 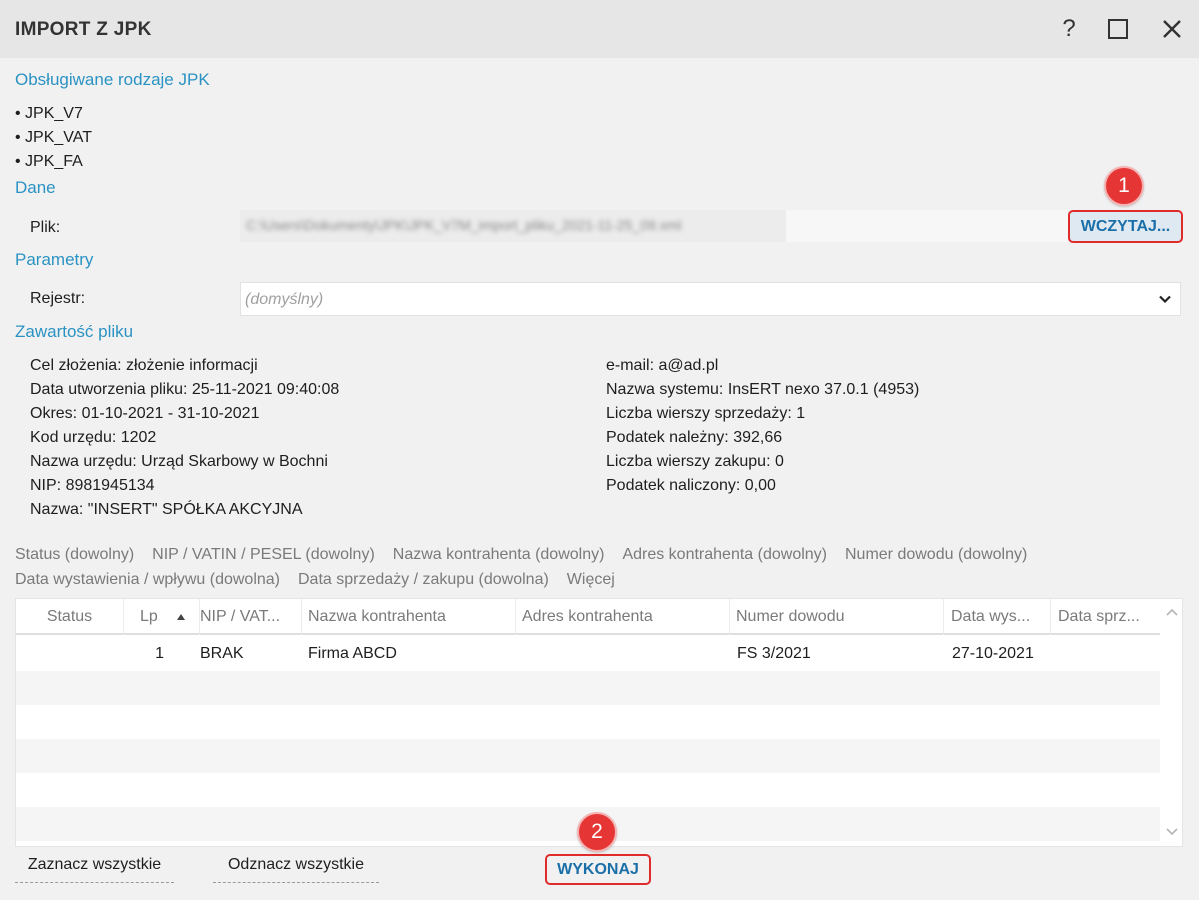 What do you see at coordinates (662, 365) in the screenshot?
I see `file-info-right: e-mail: a@ad.pl` at bounding box center [662, 365].